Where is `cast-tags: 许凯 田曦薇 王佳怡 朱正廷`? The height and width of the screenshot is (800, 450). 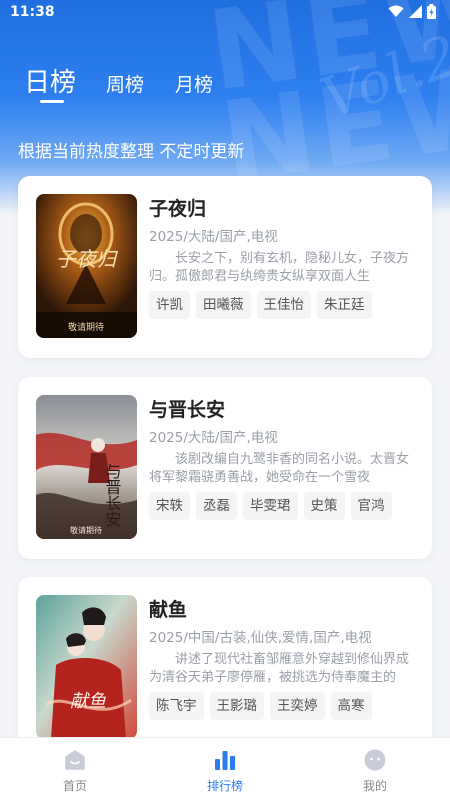 cast-tags: 许凯 田曦薇 王佳怡 朱正廷 is located at coordinates (280, 305).